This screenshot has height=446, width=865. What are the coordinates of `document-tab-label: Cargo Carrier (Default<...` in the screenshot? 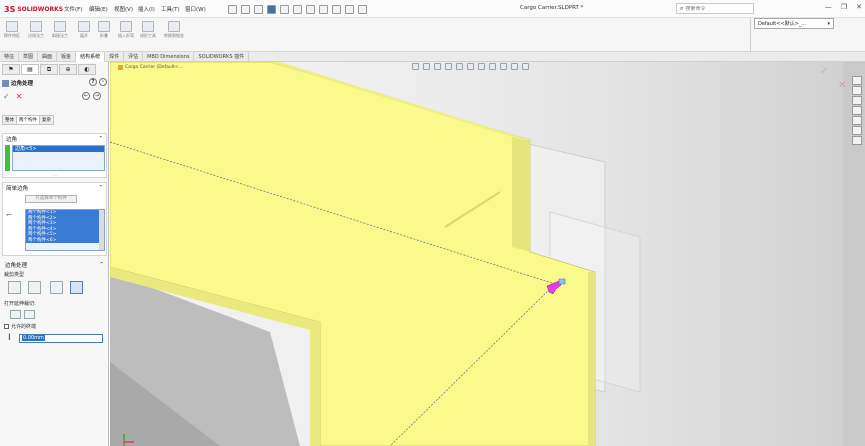 It's located at (154, 67).